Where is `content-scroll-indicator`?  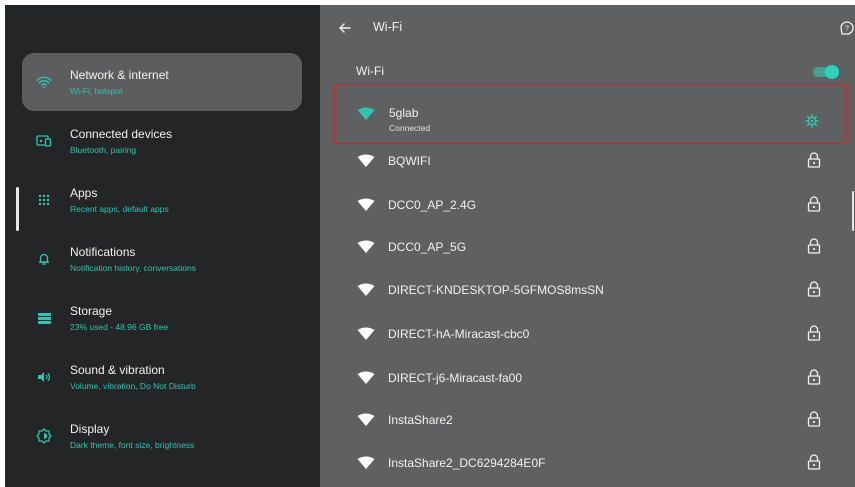
content-scroll-indicator is located at coordinates (853, 211).